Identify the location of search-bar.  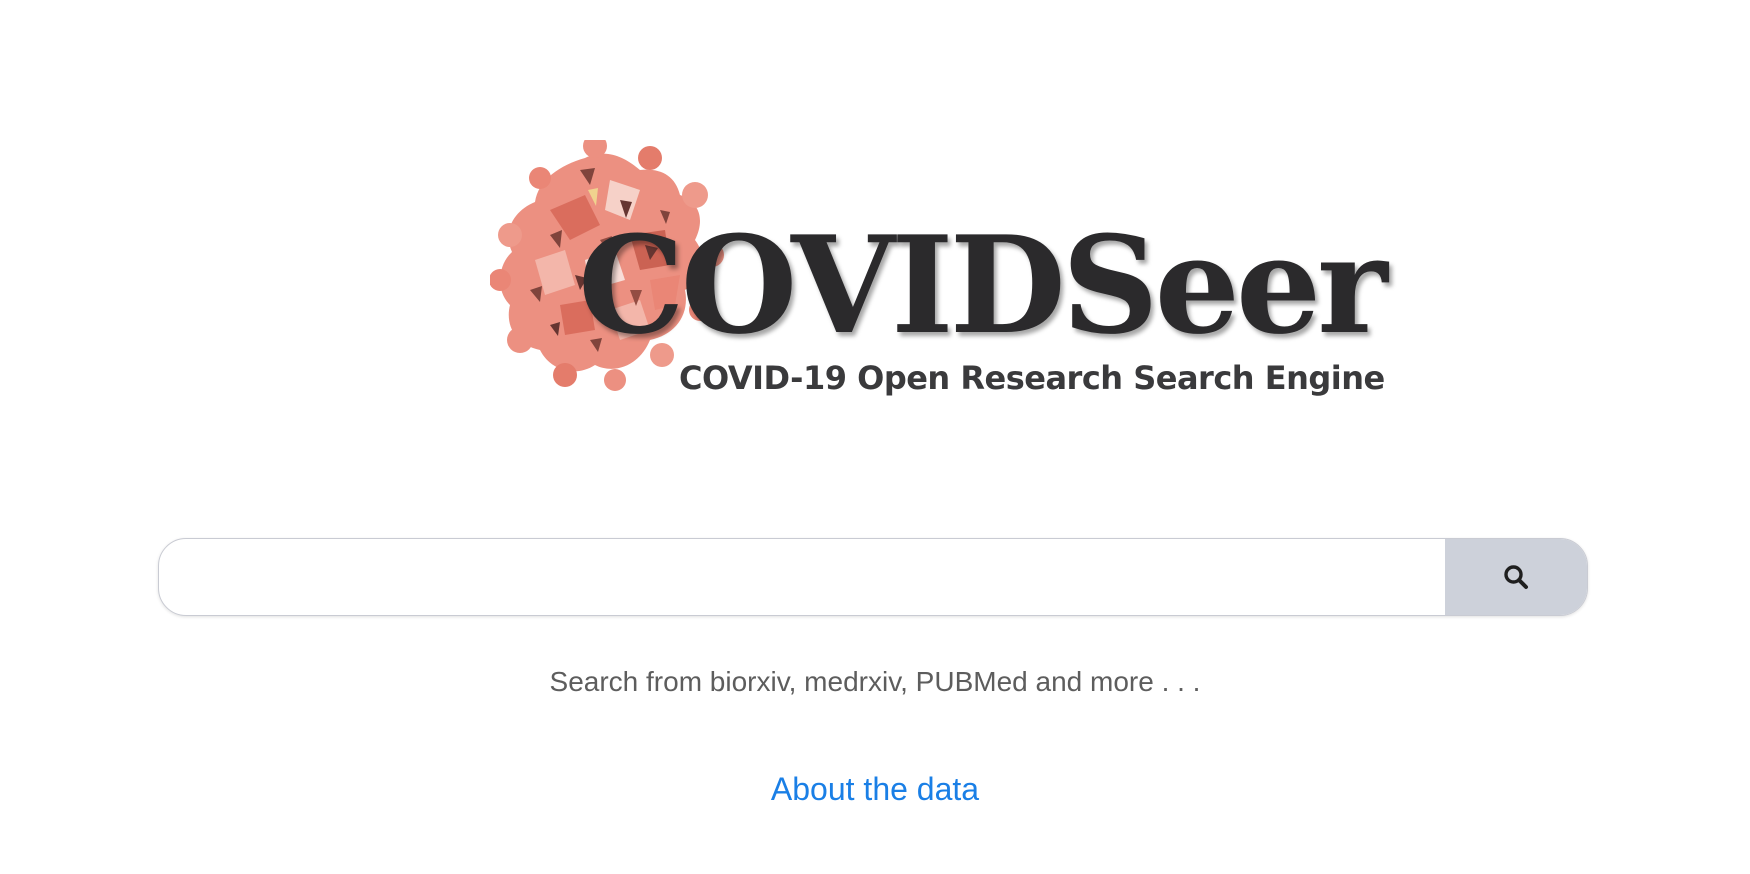
(873, 577).